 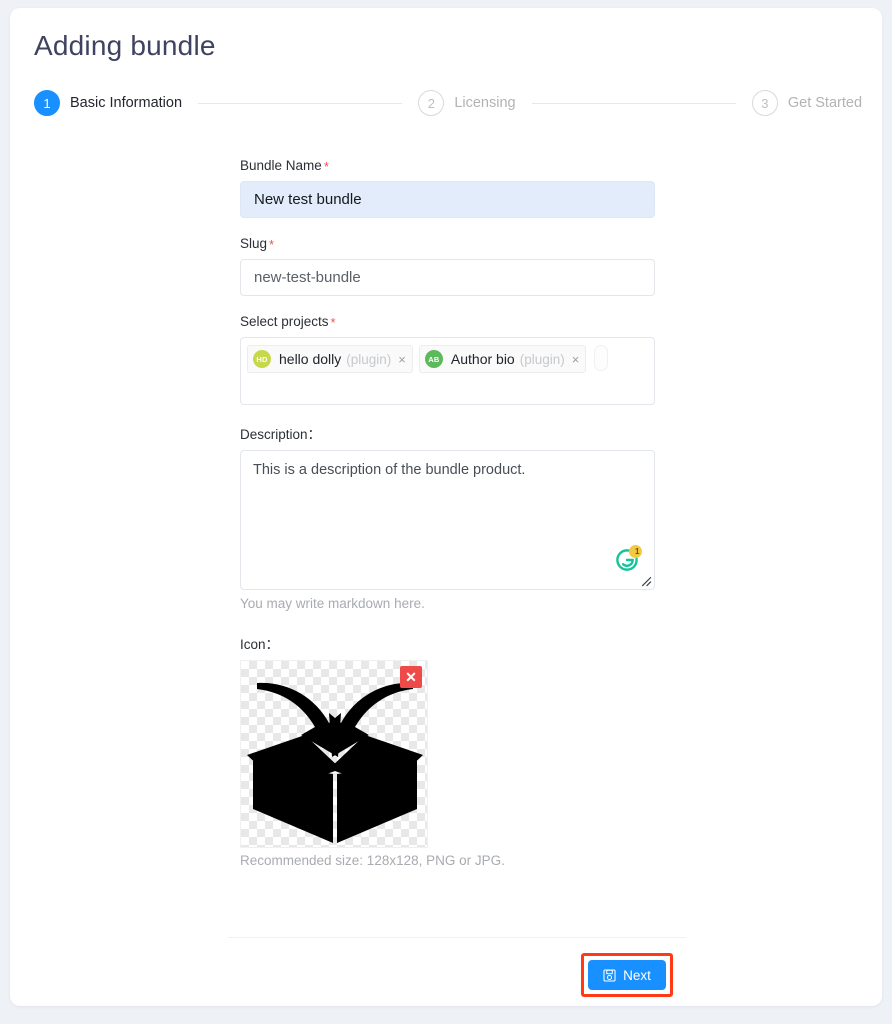 I want to click on label-bundle-name: Bundle Name *, so click(x=452, y=166).